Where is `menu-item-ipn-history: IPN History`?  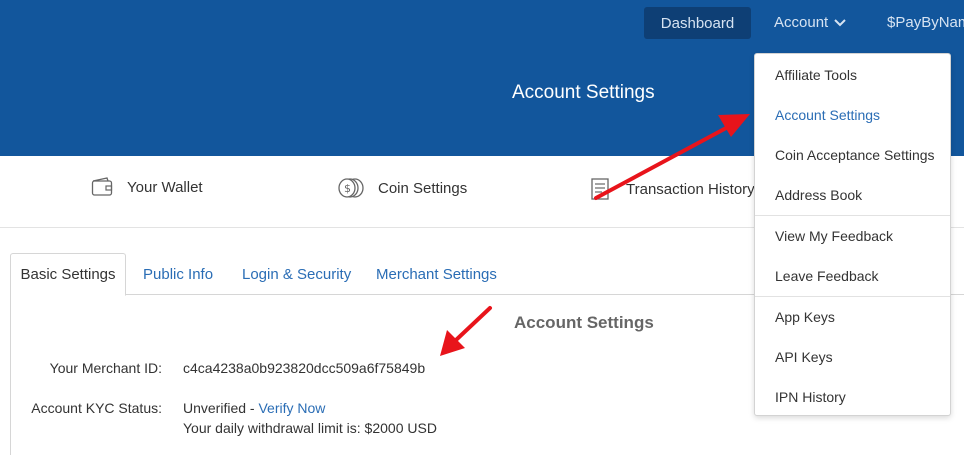
menu-item-ipn-history: IPN History is located at coordinates (810, 397).